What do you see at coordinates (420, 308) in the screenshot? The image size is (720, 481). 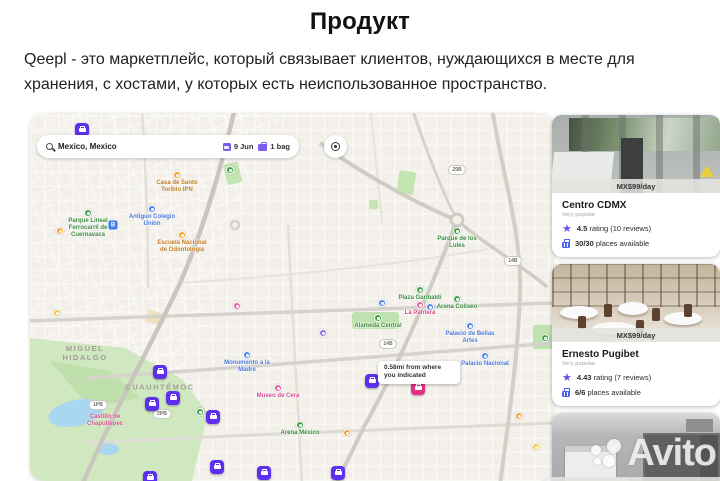 I see `poi-marker: La Pantera` at bounding box center [420, 308].